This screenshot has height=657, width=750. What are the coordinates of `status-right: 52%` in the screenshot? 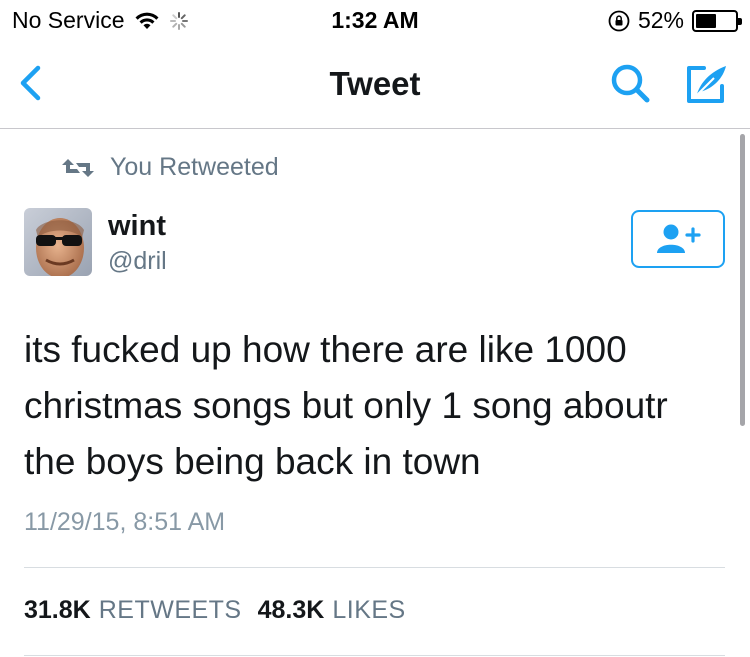 It's located at (675, 20).